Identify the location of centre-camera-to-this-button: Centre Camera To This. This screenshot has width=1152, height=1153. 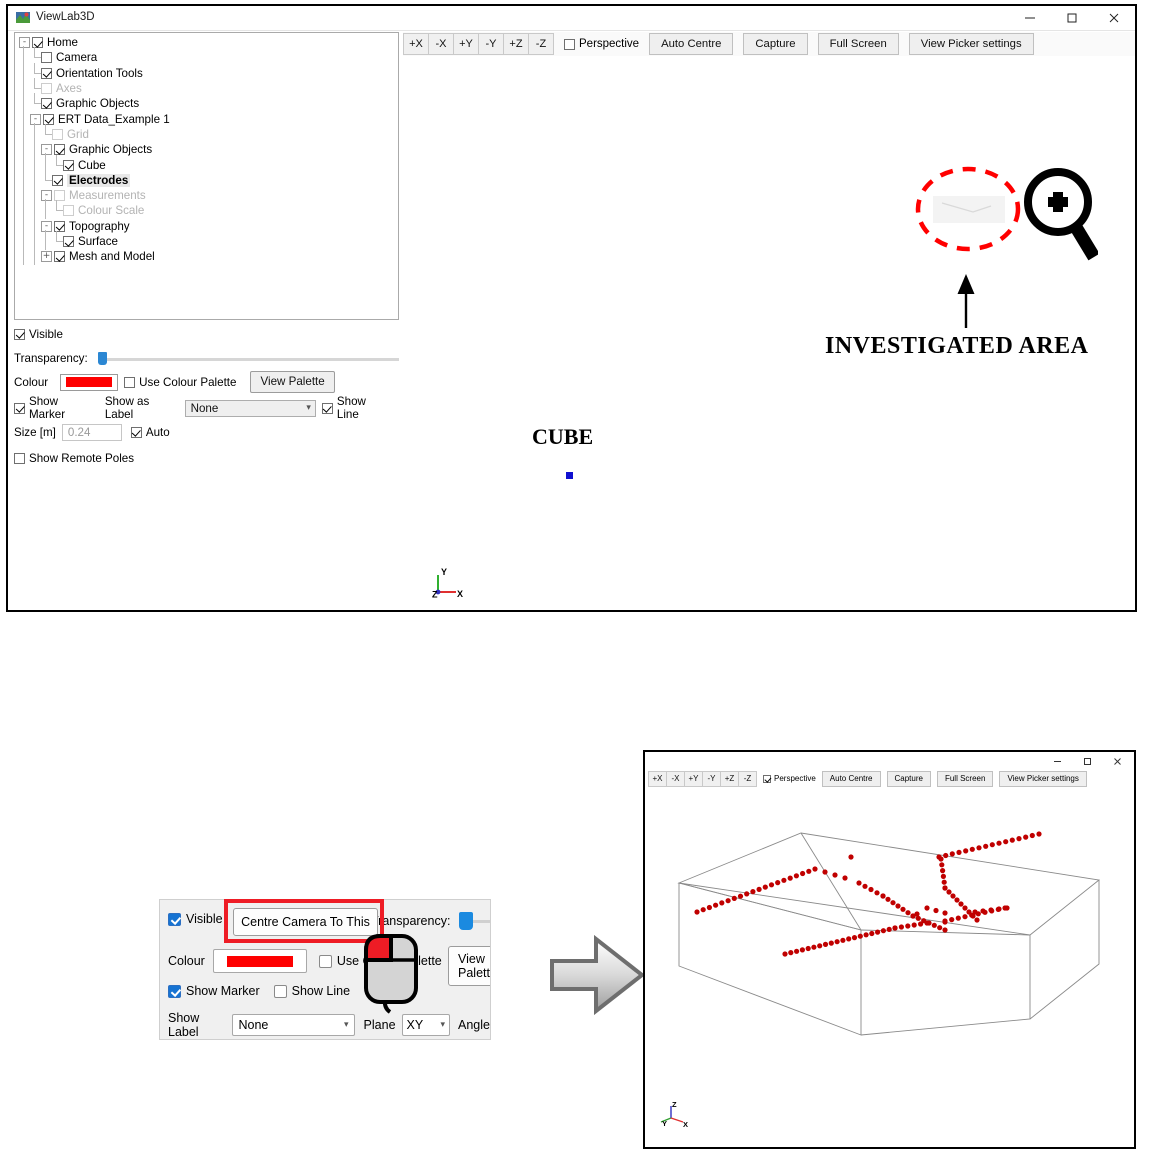
(305, 922).